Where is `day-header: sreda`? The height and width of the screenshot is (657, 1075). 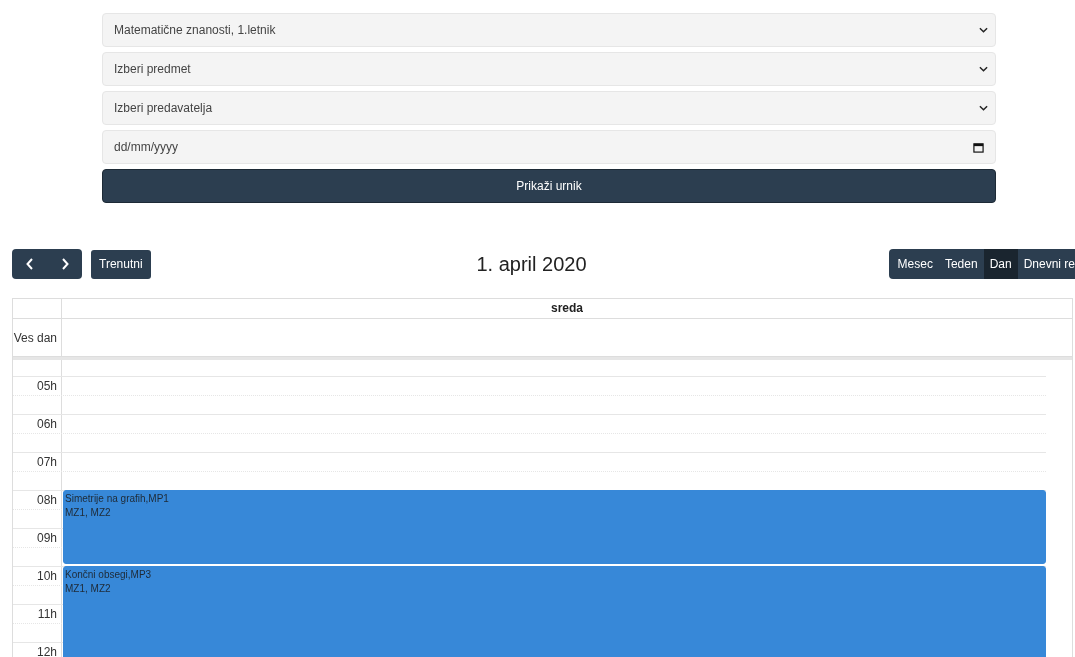
day-header: sreda is located at coordinates (567, 308).